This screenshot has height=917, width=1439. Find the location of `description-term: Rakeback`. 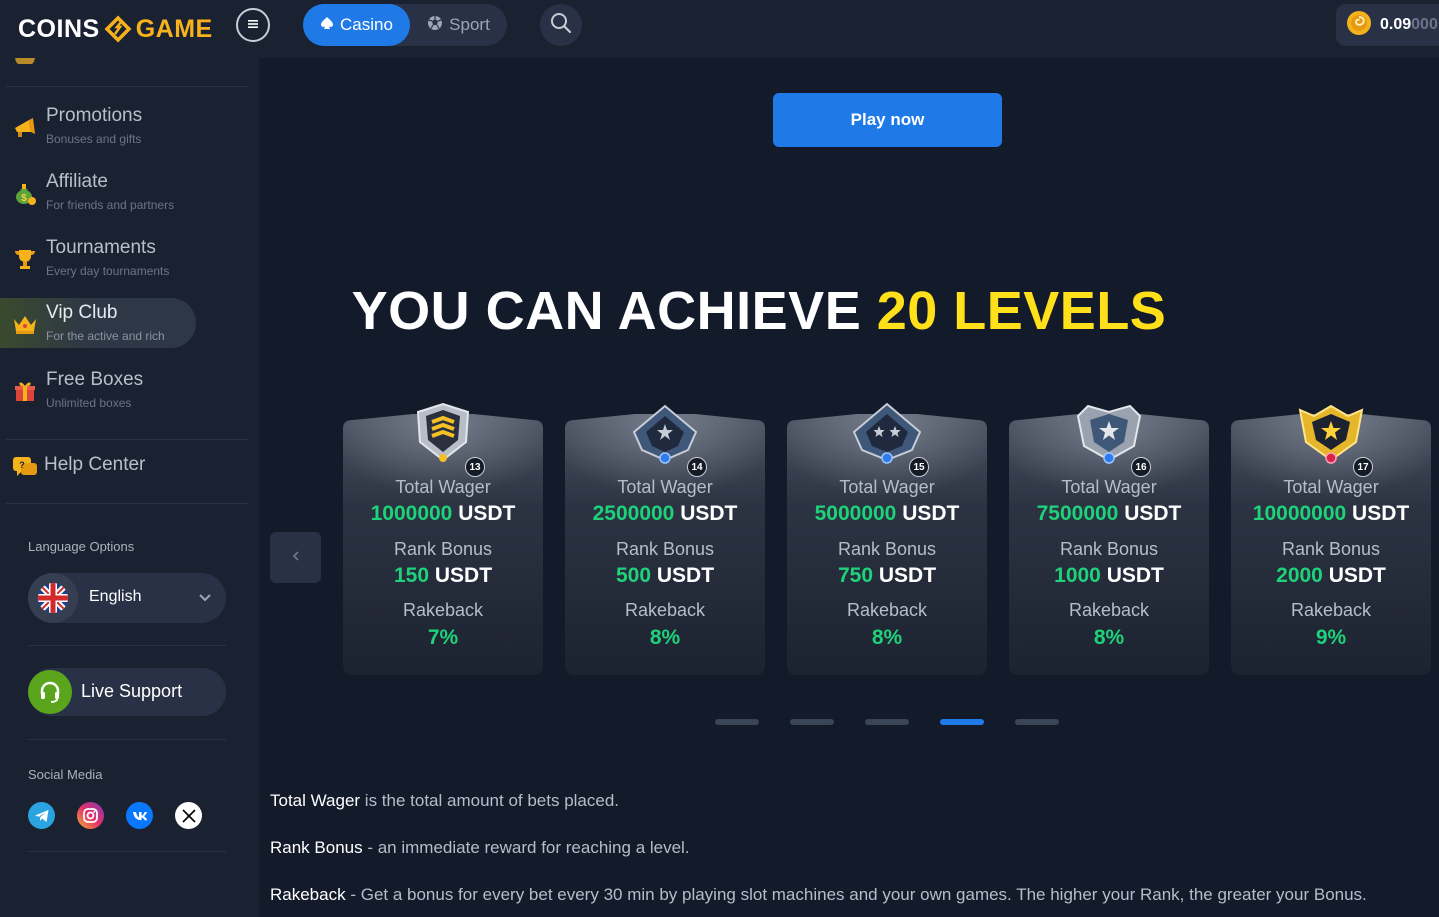

description-term: Rakeback is located at coordinates (308, 894).